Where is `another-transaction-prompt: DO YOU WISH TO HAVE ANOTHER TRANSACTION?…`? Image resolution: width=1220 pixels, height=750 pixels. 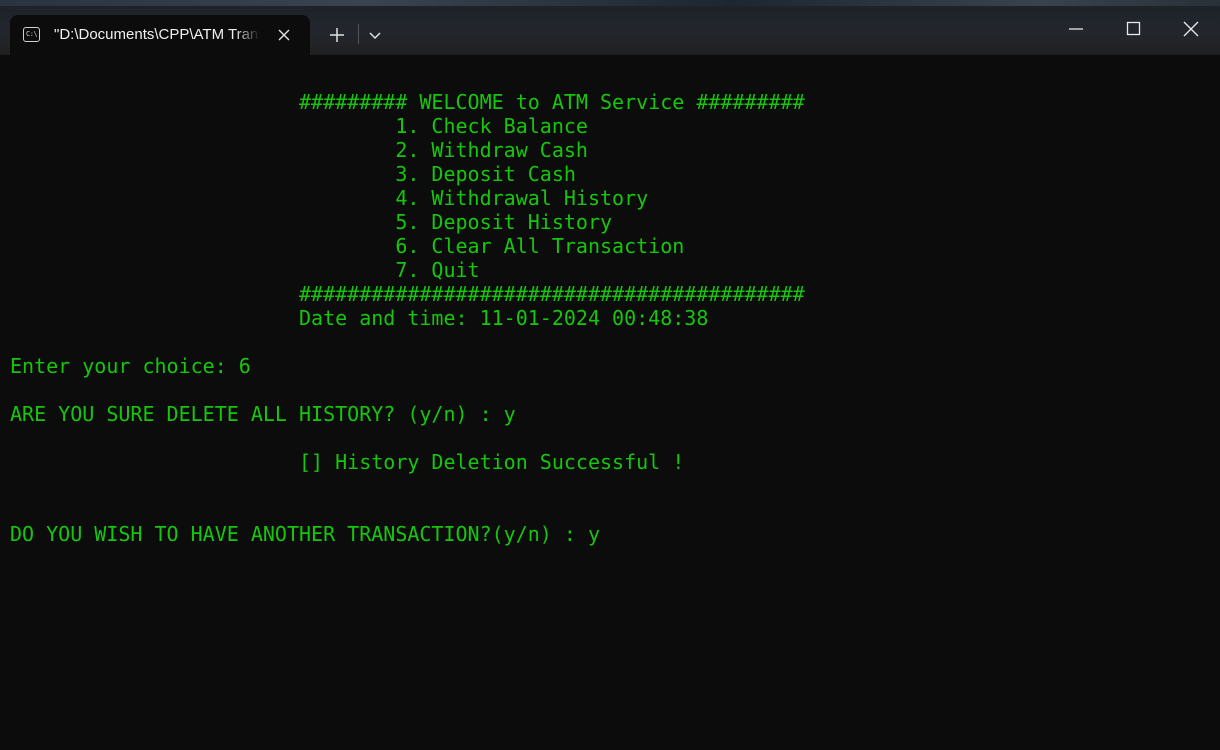
another-transaction-prompt: DO YOU WISH TO HAVE ANOTHER TRANSACTION?… is located at coordinates (305, 534).